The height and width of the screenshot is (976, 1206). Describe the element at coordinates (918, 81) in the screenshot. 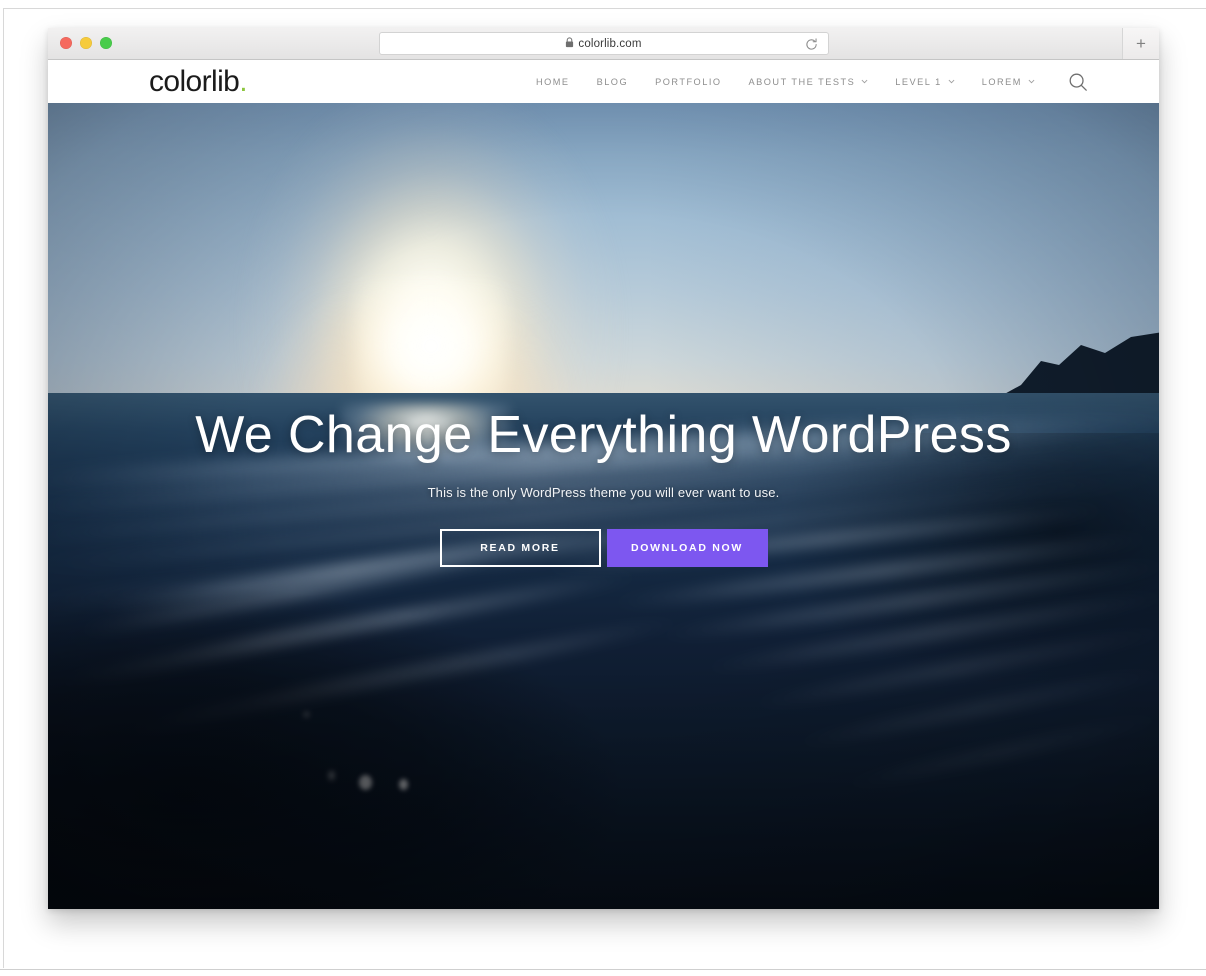

I see `nav-item-label: LEVEL 1` at that location.